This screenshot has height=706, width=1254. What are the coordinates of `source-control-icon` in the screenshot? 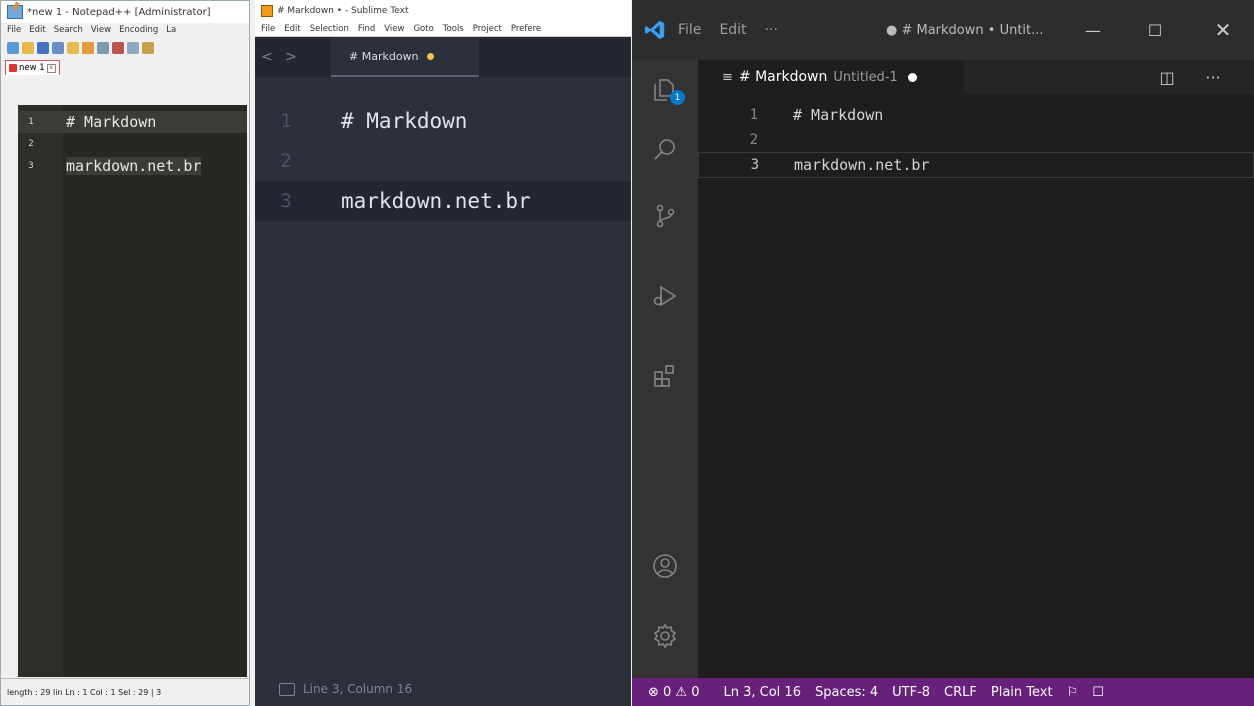 It's located at (665, 216).